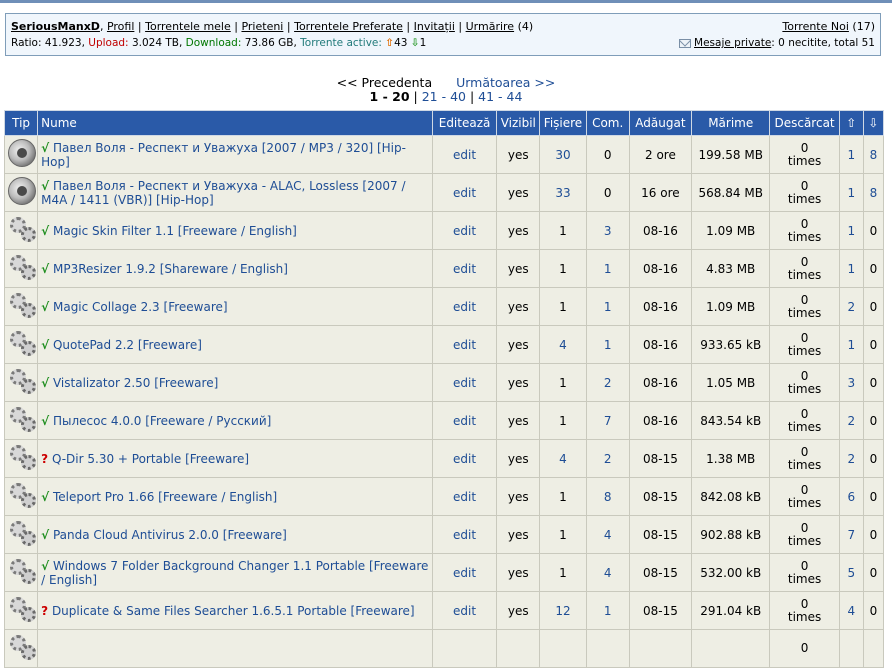 The width and height of the screenshot is (892, 668). I want to click on seeders-link: 3, so click(851, 383).